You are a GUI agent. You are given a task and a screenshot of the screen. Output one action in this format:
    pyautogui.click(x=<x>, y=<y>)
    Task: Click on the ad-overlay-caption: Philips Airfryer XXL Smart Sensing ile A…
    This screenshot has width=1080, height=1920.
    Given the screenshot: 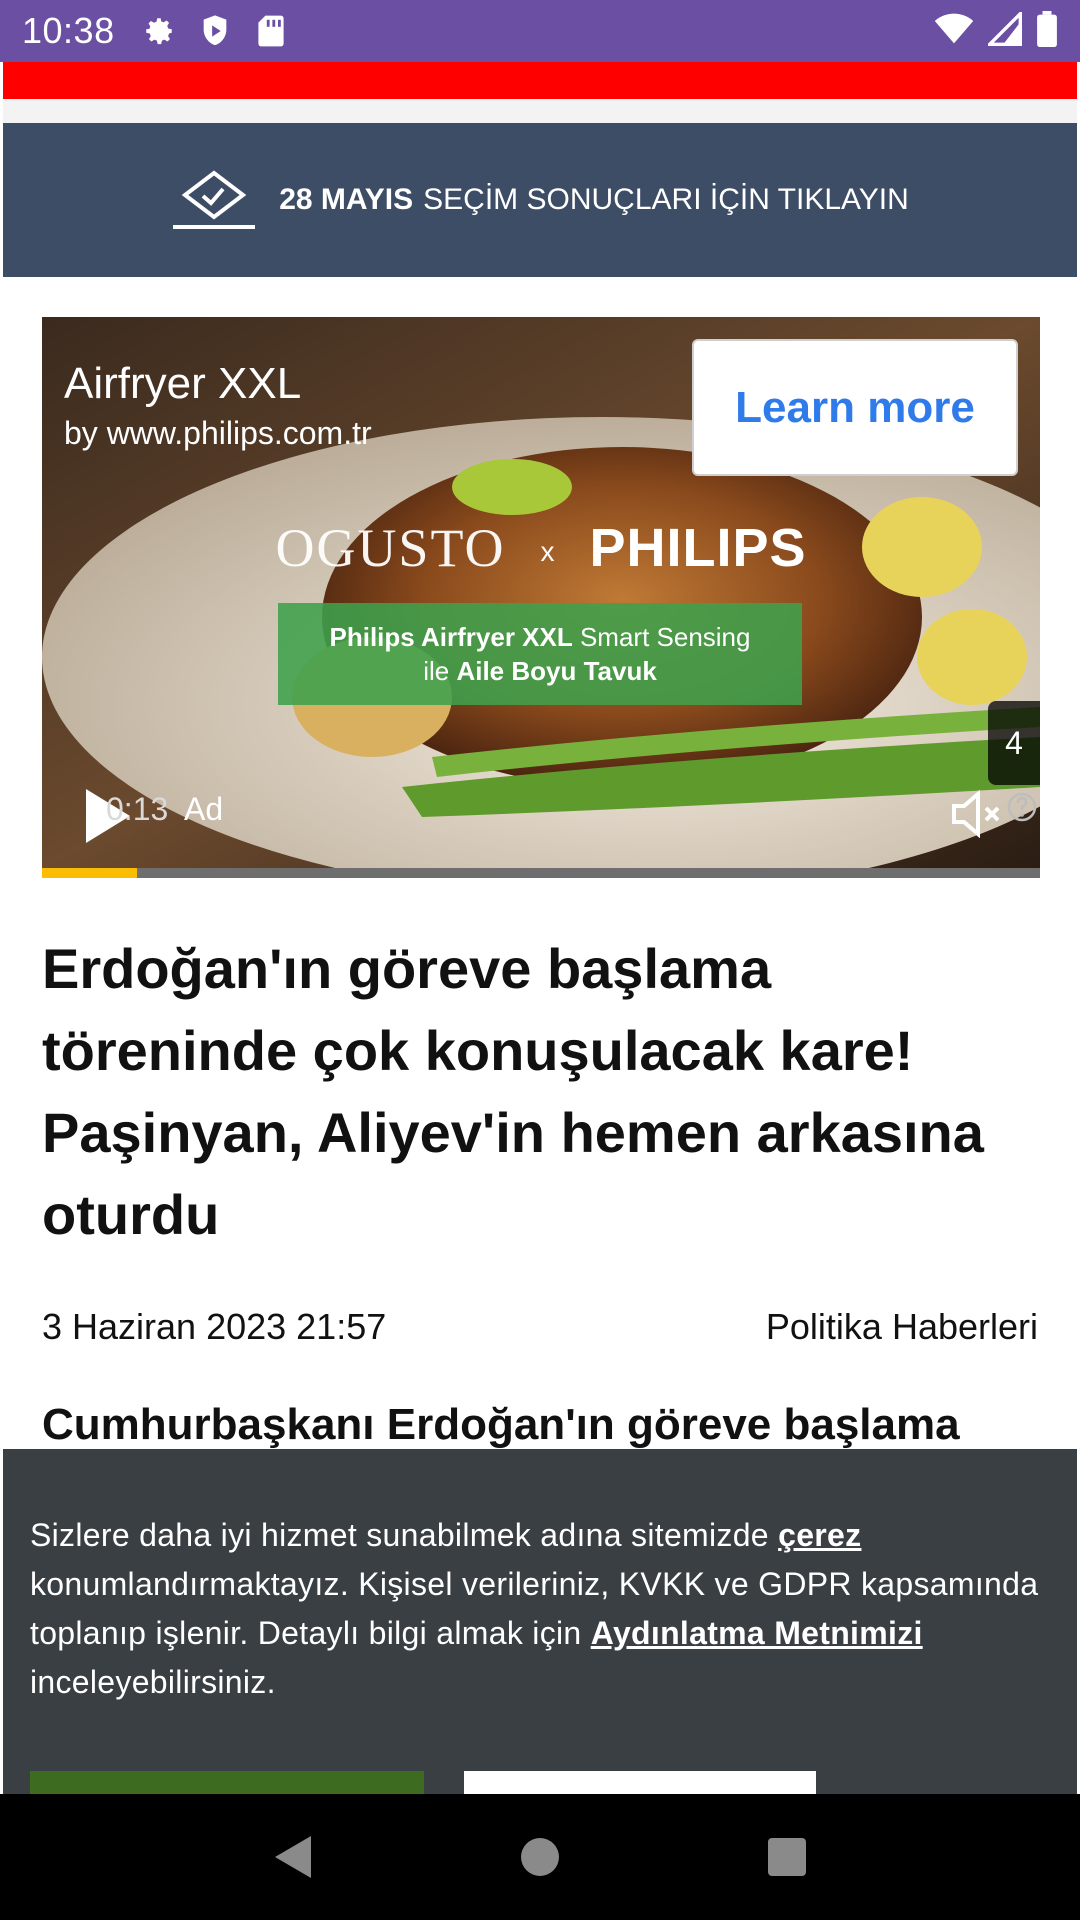 What is the action you would take?
    pyautogui.click(x=540, y=654)
    